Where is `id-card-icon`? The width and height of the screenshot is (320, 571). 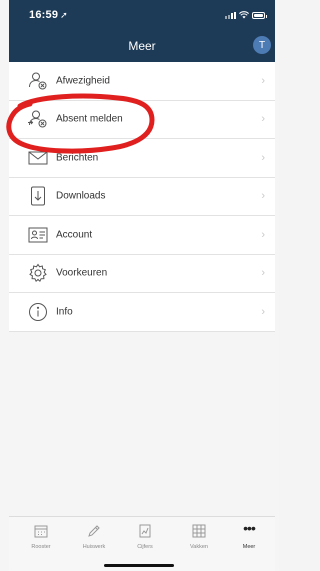
id-card-icon is located at coordinates (38, 235).